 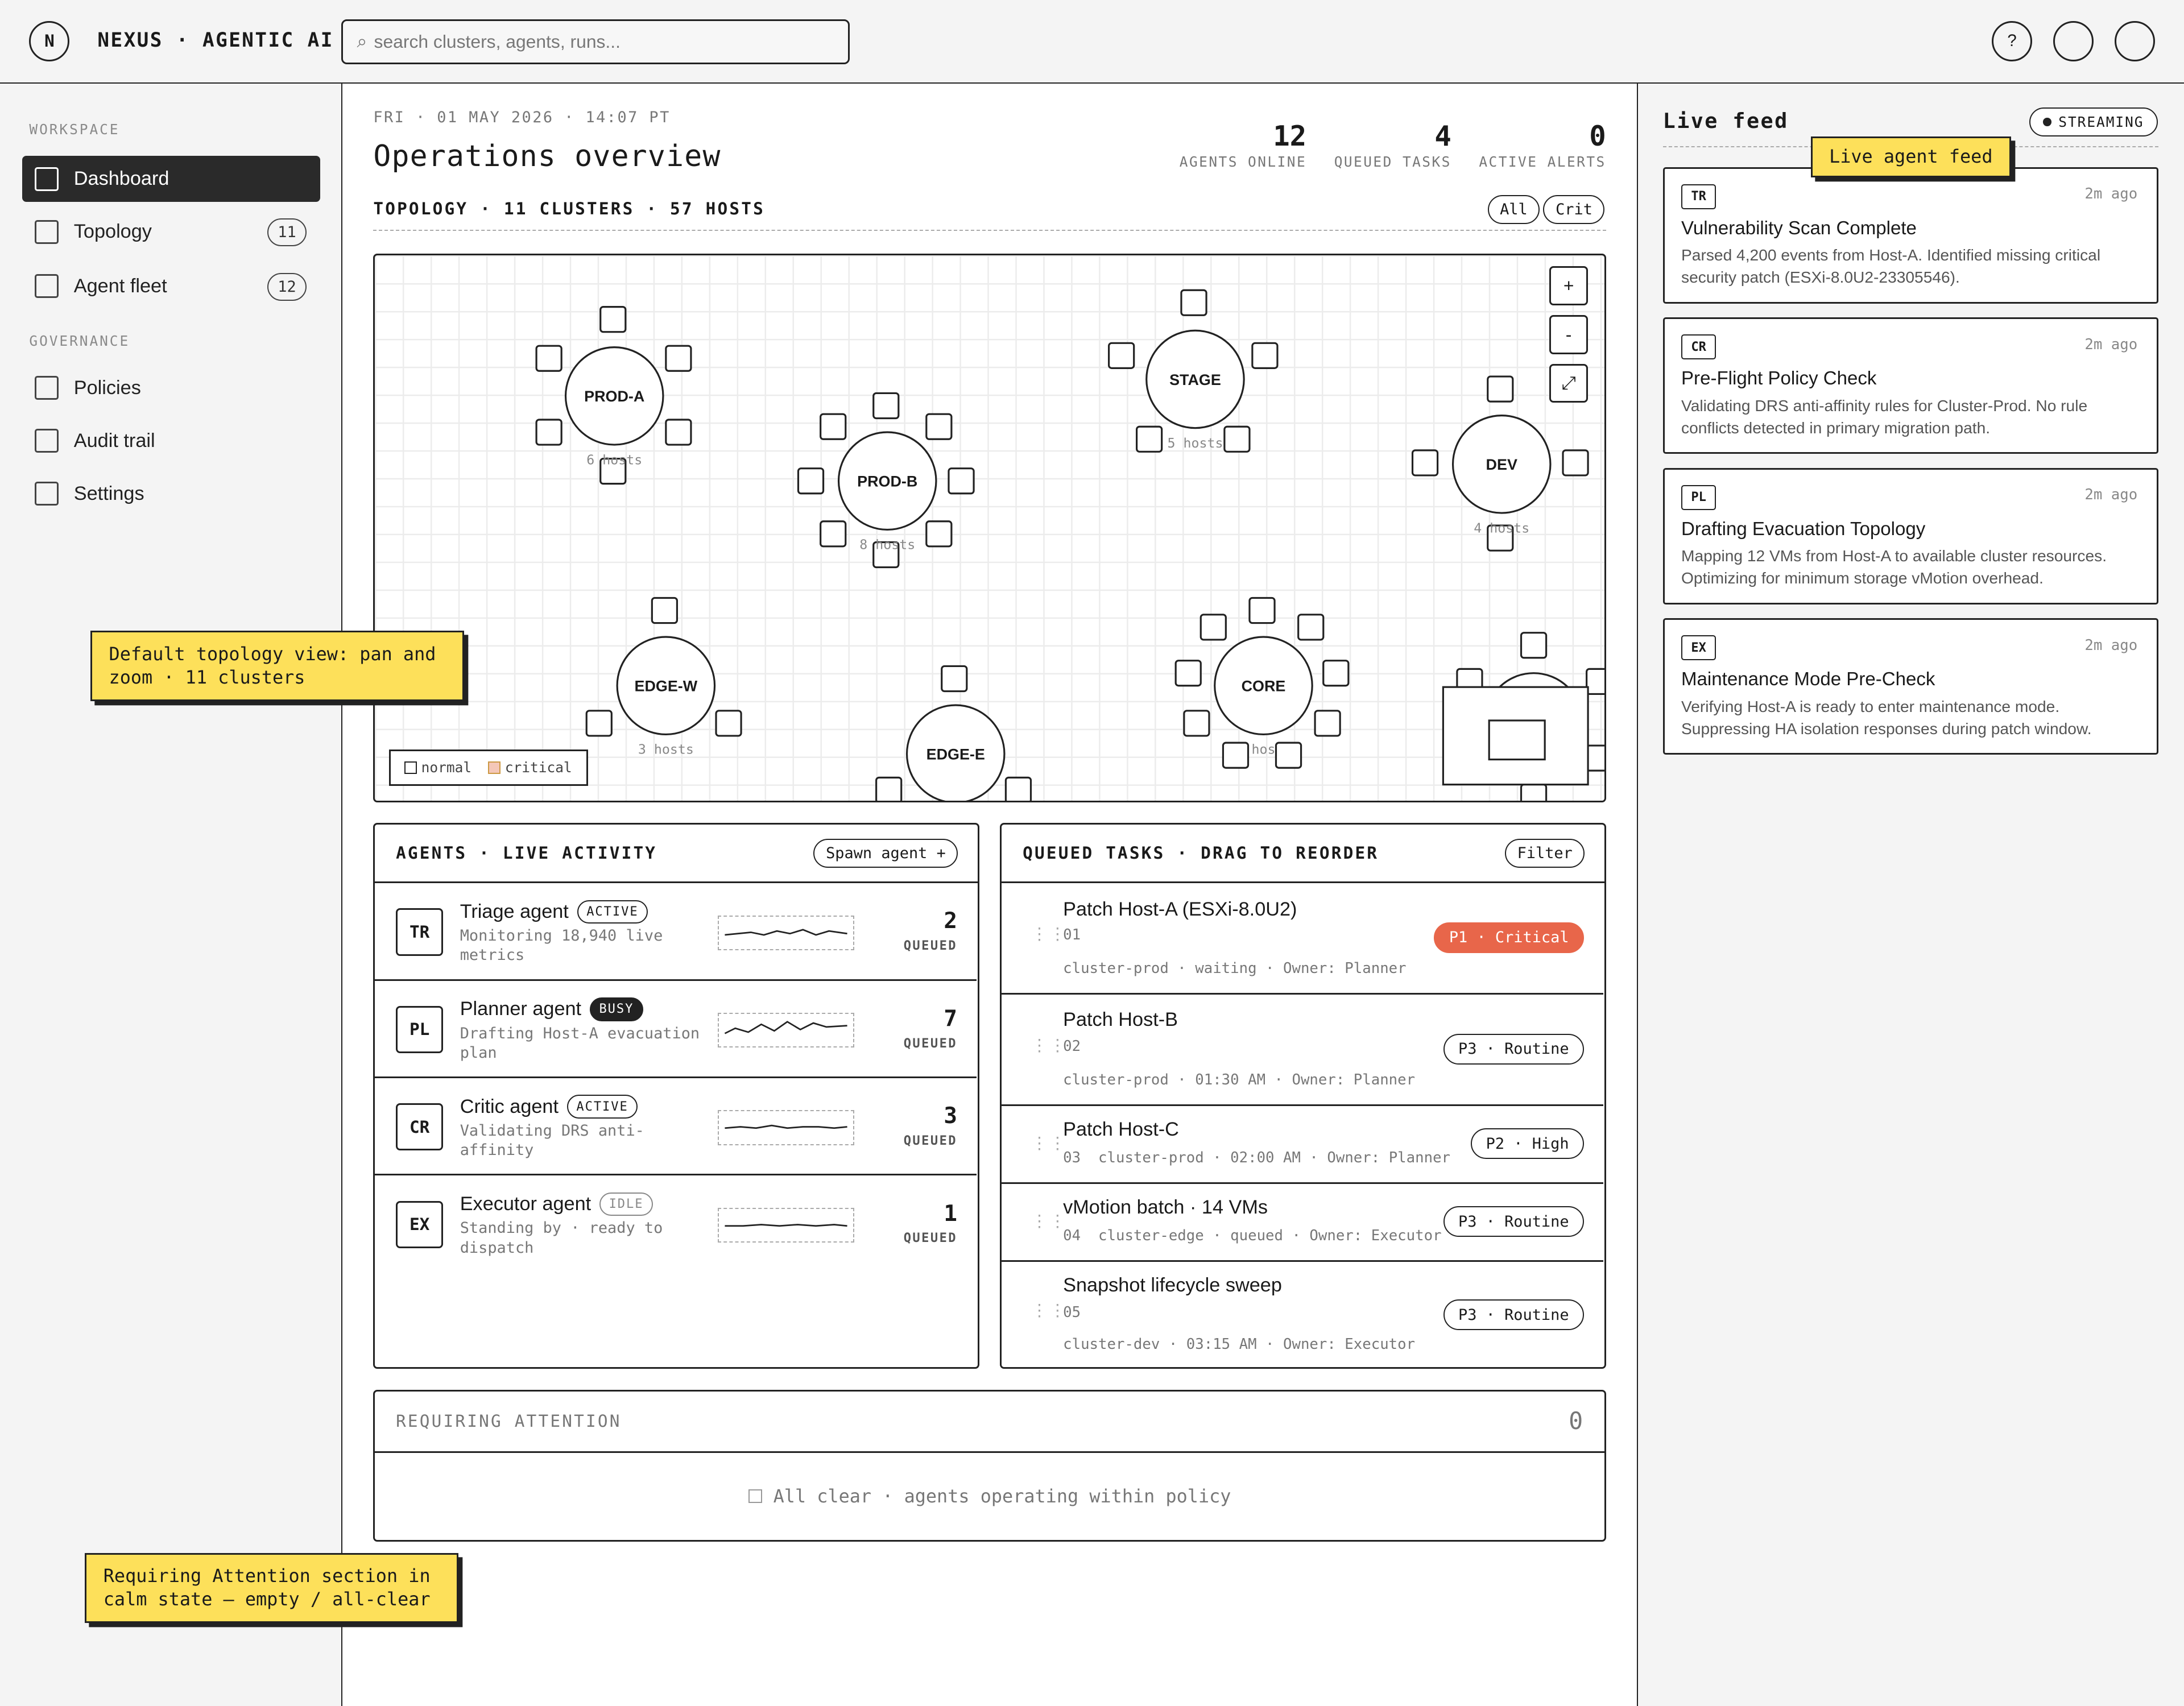 What do you see at coordinates (1072, 1312) in the screenshot?
I see `task-number: 05` at bounding box center [1072, 1312].